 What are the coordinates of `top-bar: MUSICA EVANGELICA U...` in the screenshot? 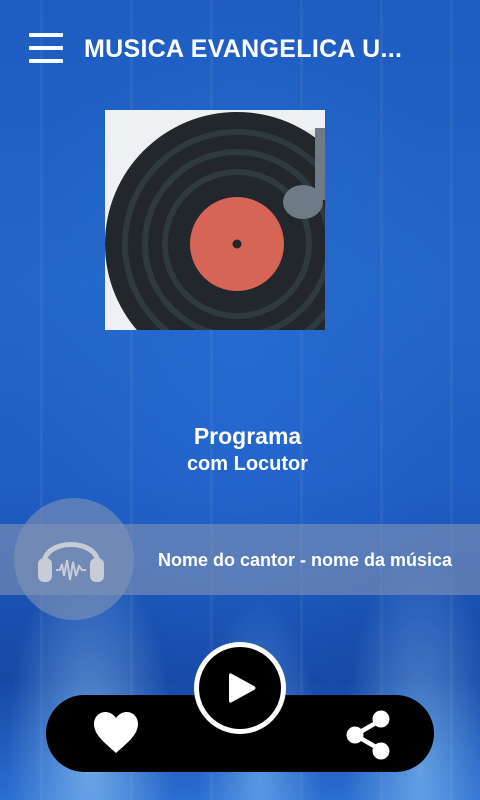 It's located at (240, 50).